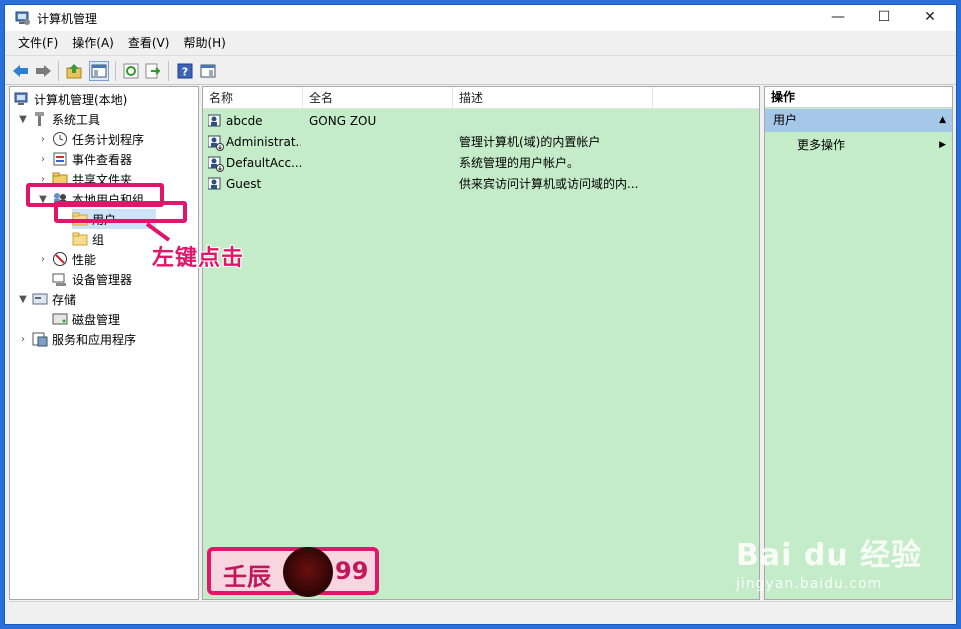 The height and width of the screenshot is (629, 961). I want to click on actions-header: 操作, so click(858, 97).